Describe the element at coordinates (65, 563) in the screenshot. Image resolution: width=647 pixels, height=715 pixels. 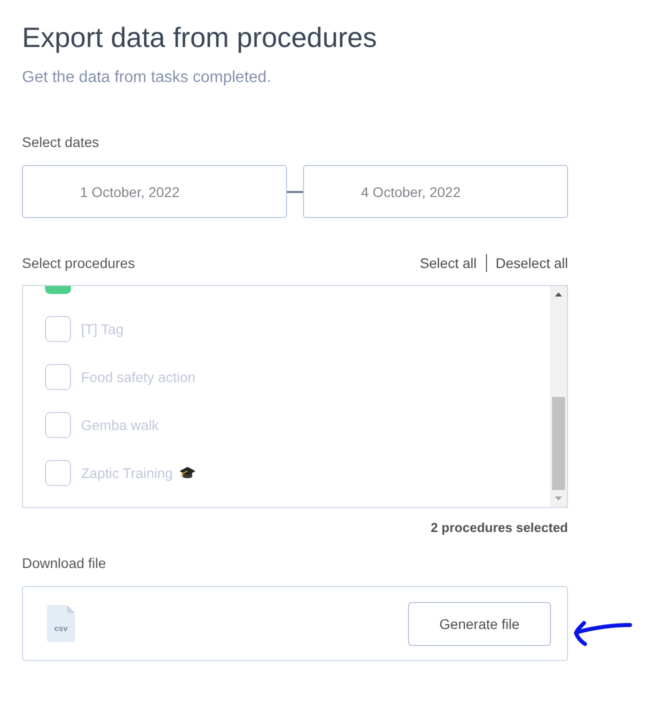
I see `section-label: Download file` at that location.